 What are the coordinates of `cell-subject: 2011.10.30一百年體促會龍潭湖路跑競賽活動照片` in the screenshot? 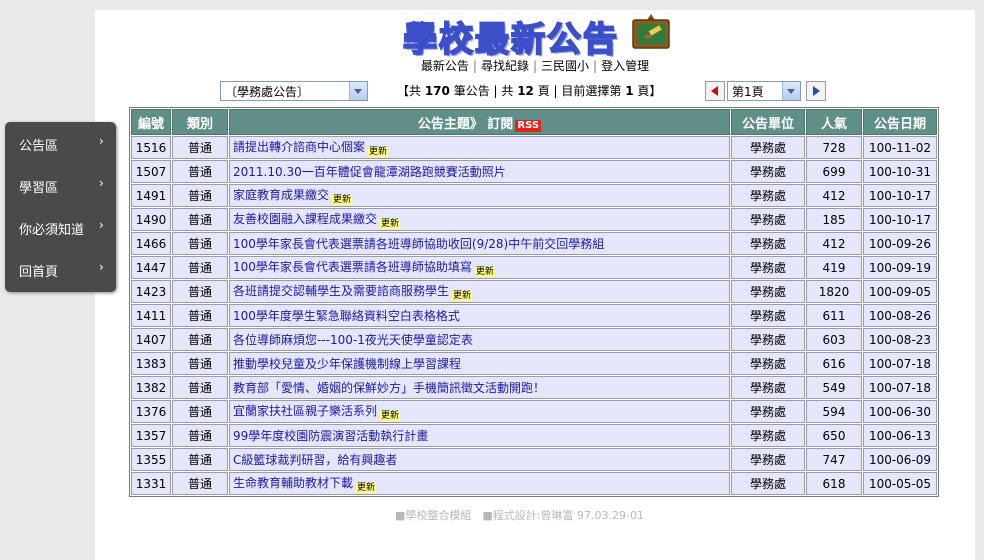 It's located at (479, 171).